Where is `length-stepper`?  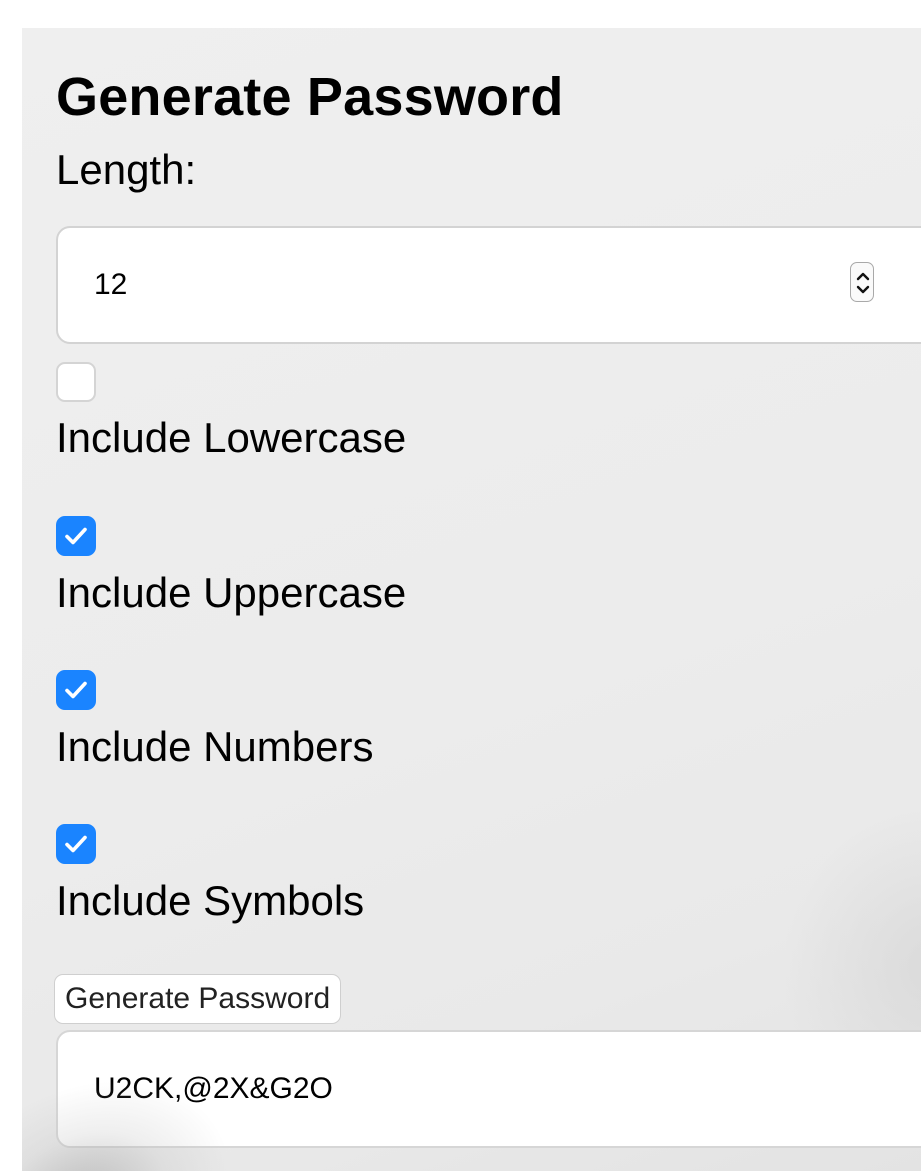
length-stepper is located at coordinates (862, 282).